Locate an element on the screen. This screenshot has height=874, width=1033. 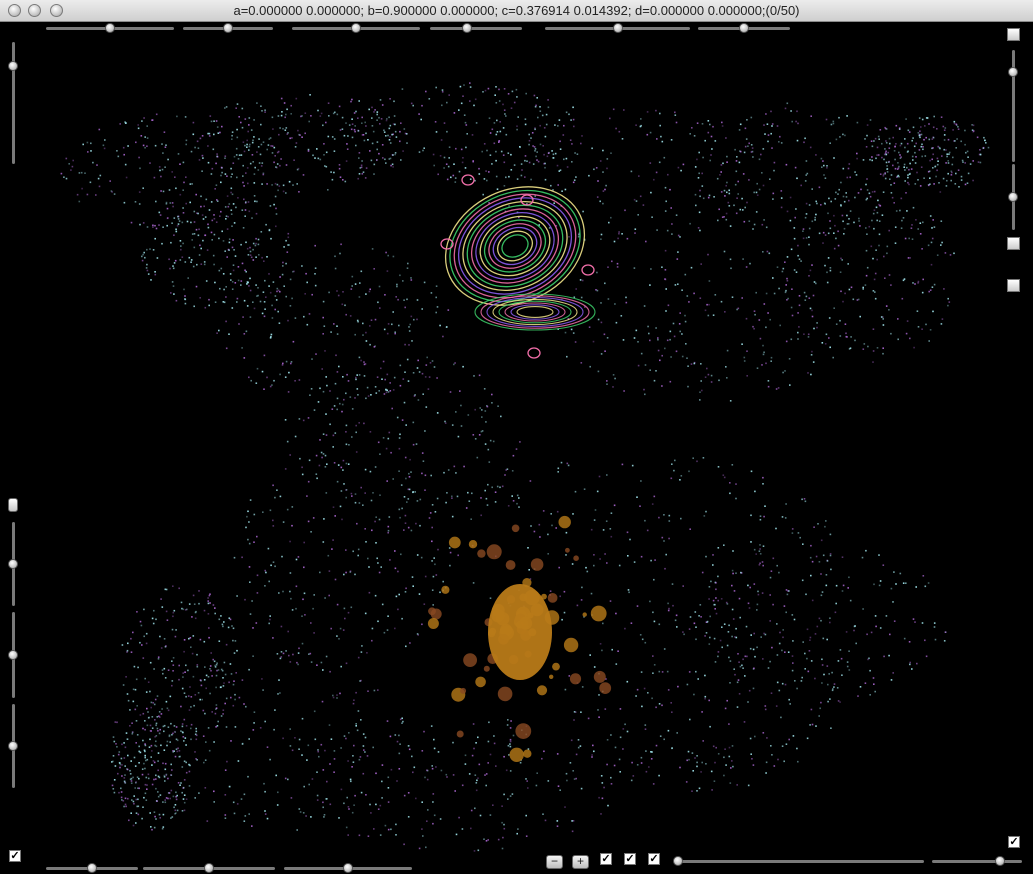
toggle-button-lower is located at coordinates (1013, 285).